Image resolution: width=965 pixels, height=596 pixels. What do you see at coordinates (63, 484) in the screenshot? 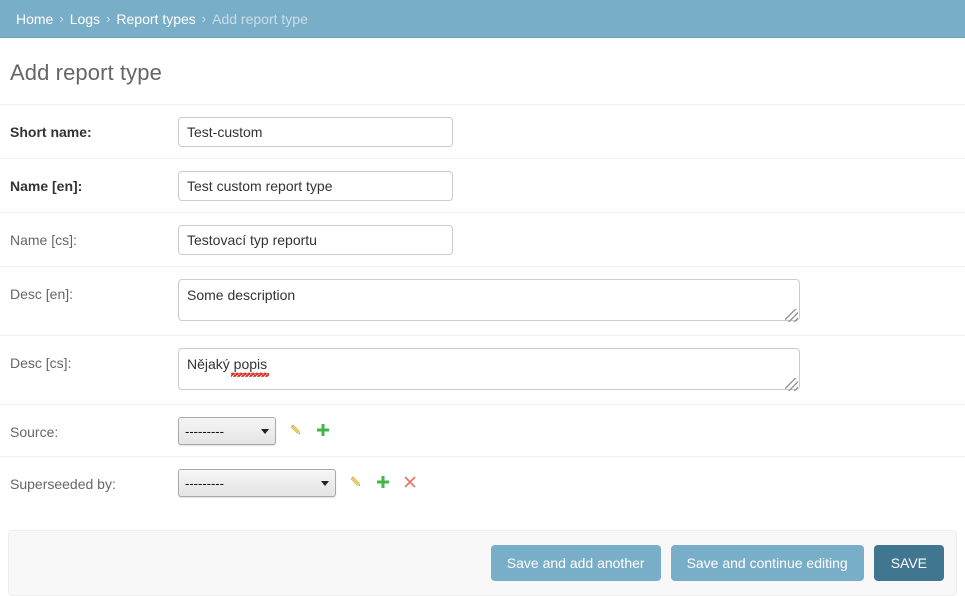
I see `label-superseeded-by: Superseeded by:` at bounding box center [63, 484].